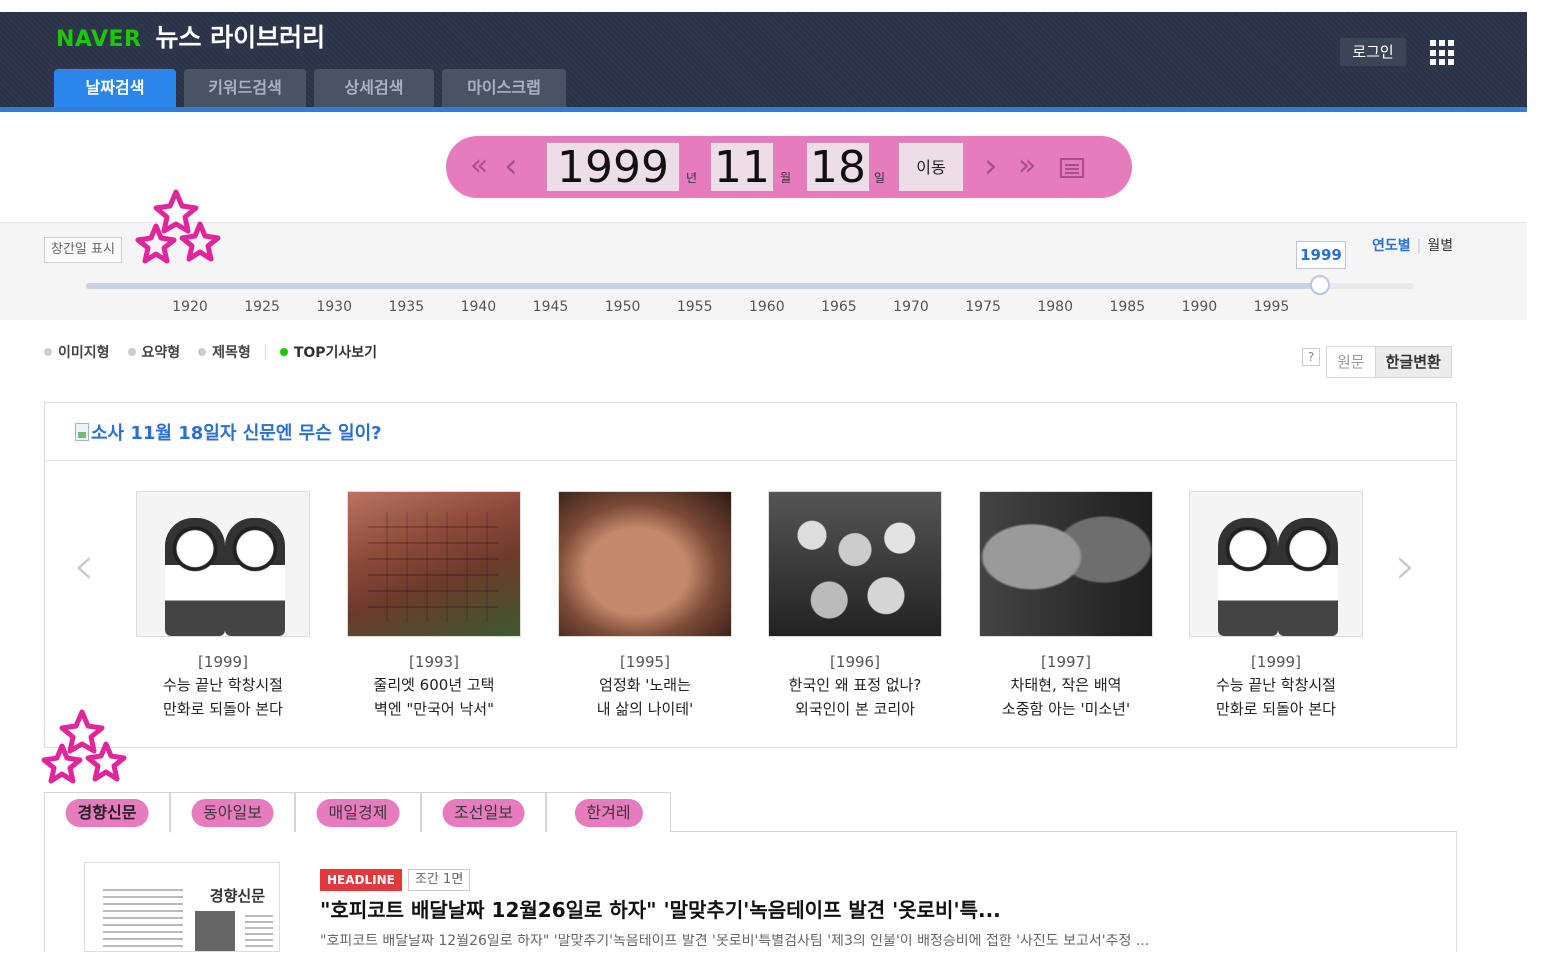 The width and height of the screenshot is (1547, 970). What do you see at coordinates (786, 178) in the screenshot?
I see `month-unit: 월` at bounding box center [786, 178].